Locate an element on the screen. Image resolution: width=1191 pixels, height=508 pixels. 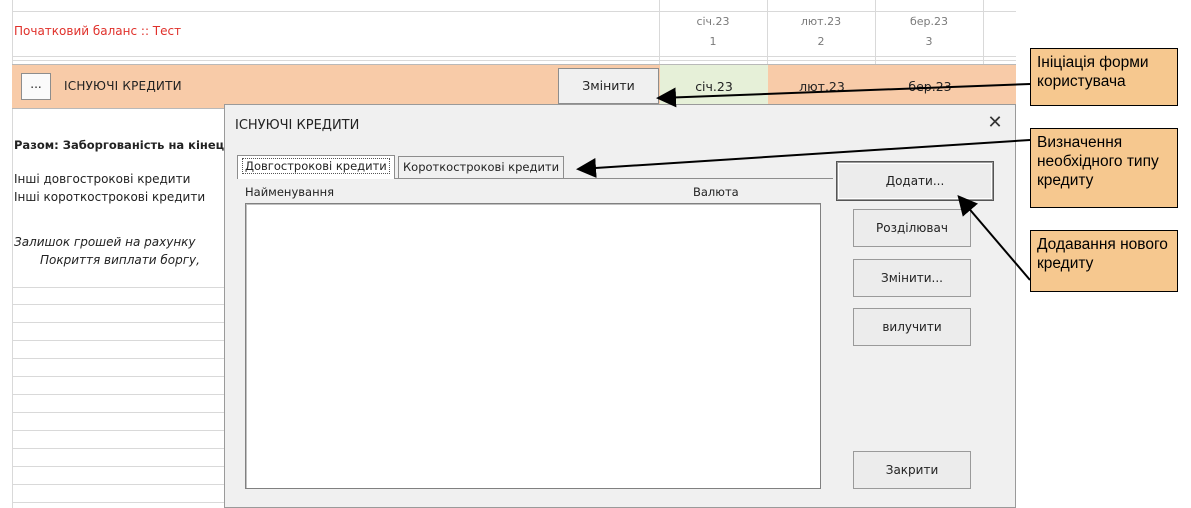
row-debt-coverage: Покриття виплати боргу, is located at coordinates (120, 260).